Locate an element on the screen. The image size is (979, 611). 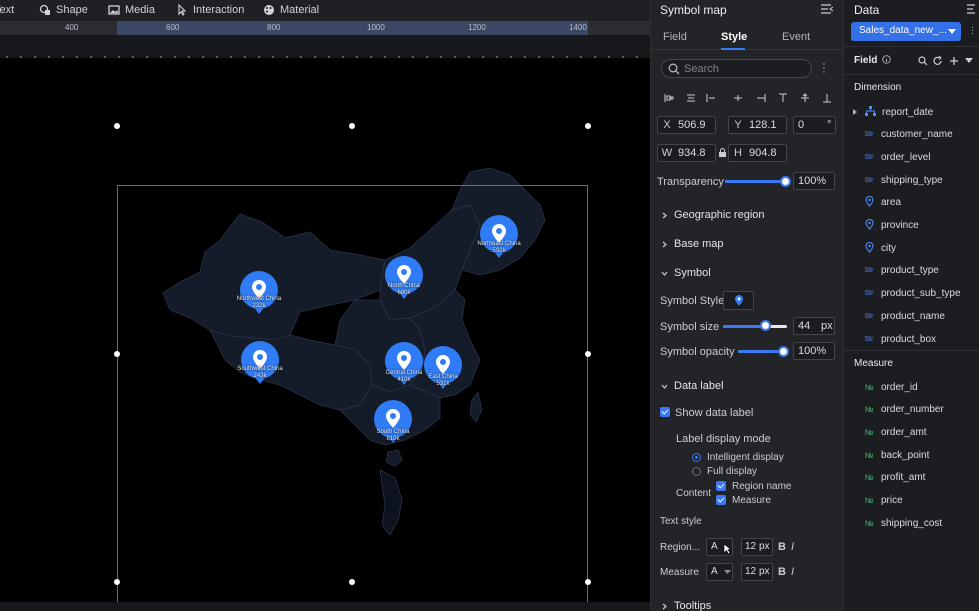
tab-style: Style is located at coordinates (734, 37).